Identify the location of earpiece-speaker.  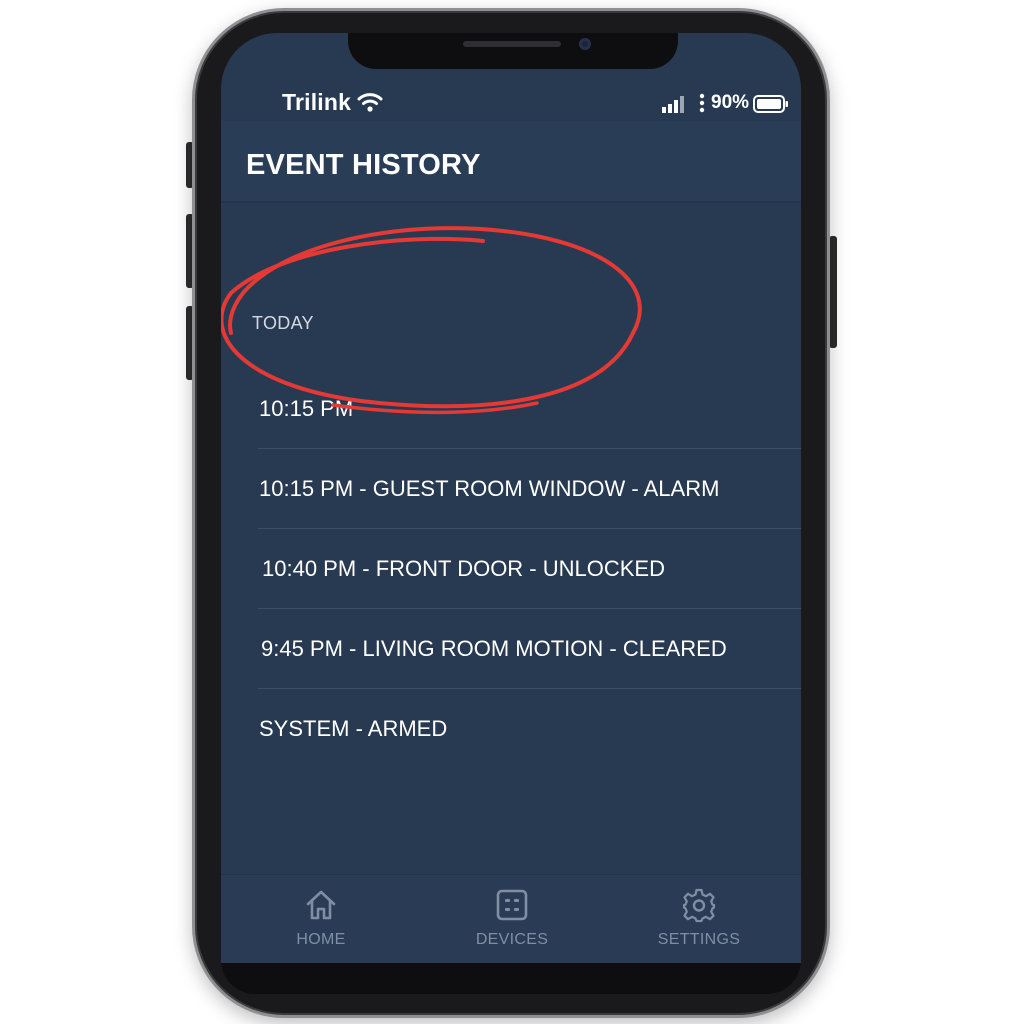
(512, 44).